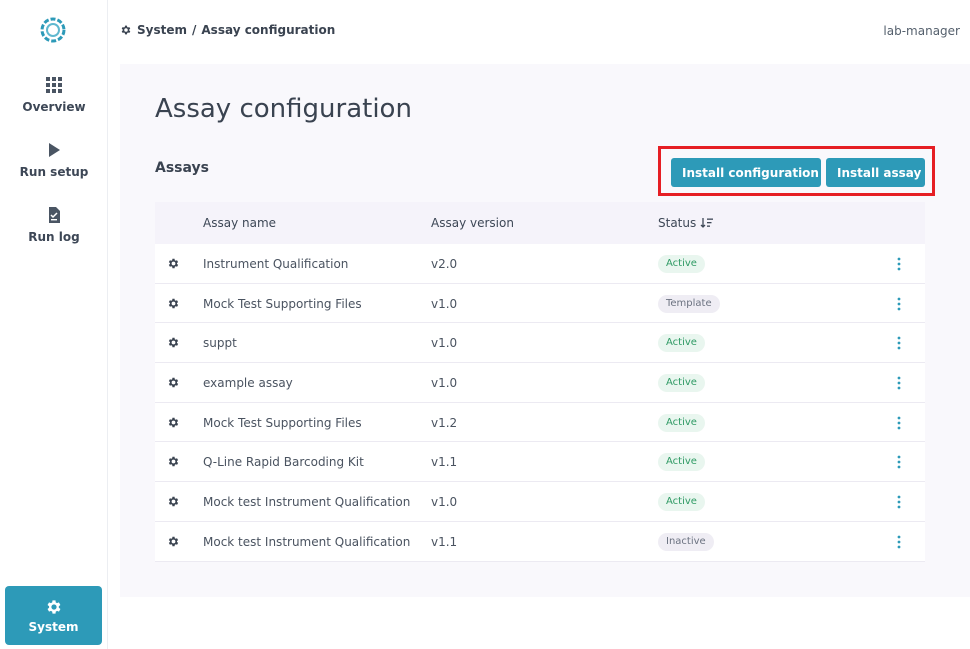 The image size is (970, 649). I want to click on install-configuration-button: Install configuration, so click(746, 172).